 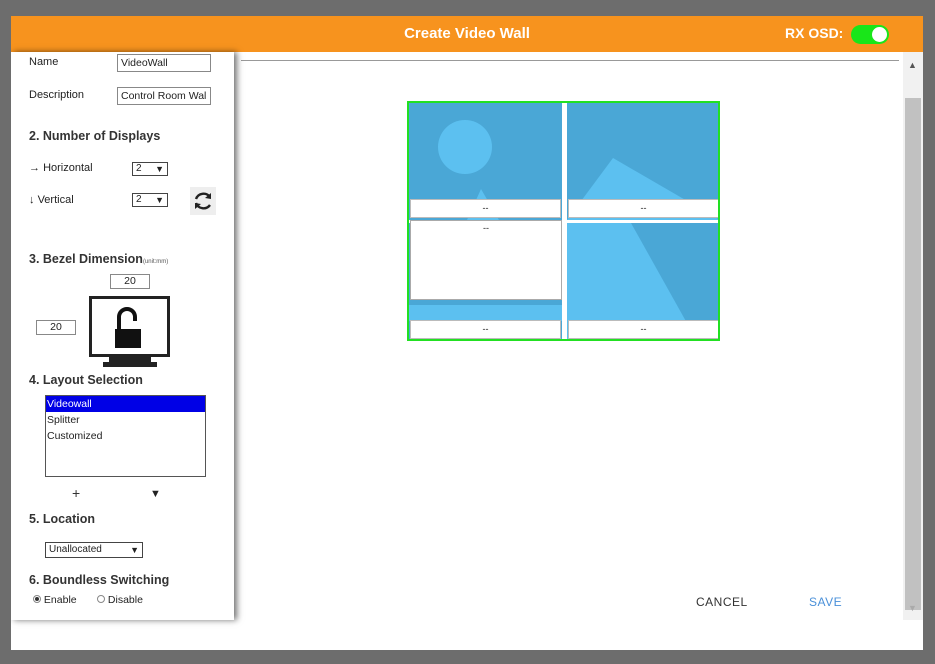 I want to click on refresh-icon, so click(x=202, y=201).